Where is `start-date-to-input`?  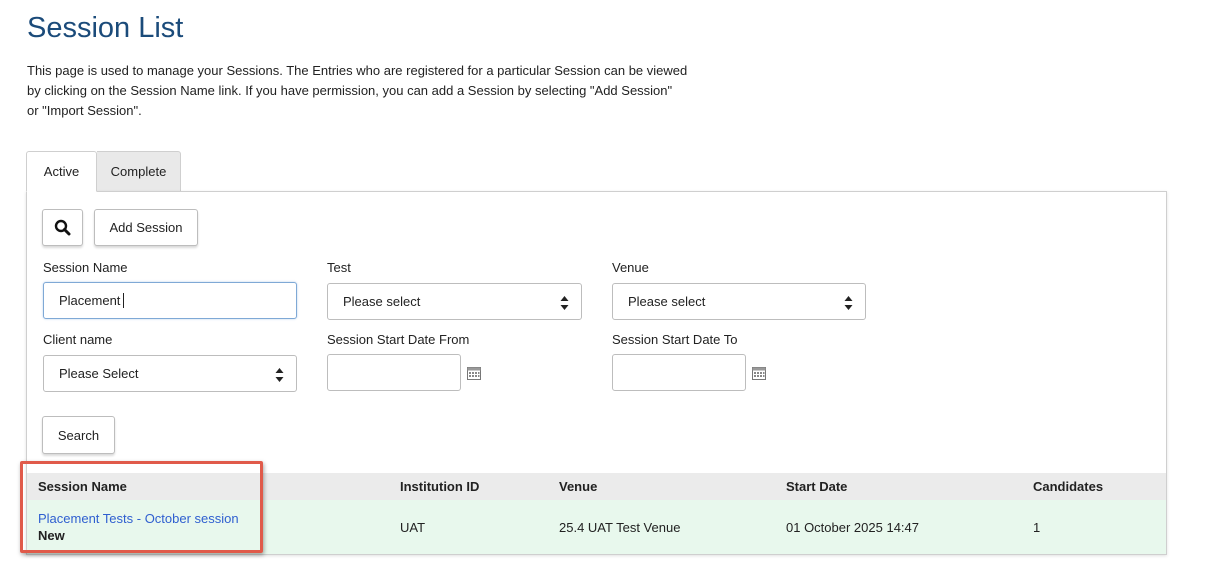 start-date-to-input is located at coordinates (679, 372).